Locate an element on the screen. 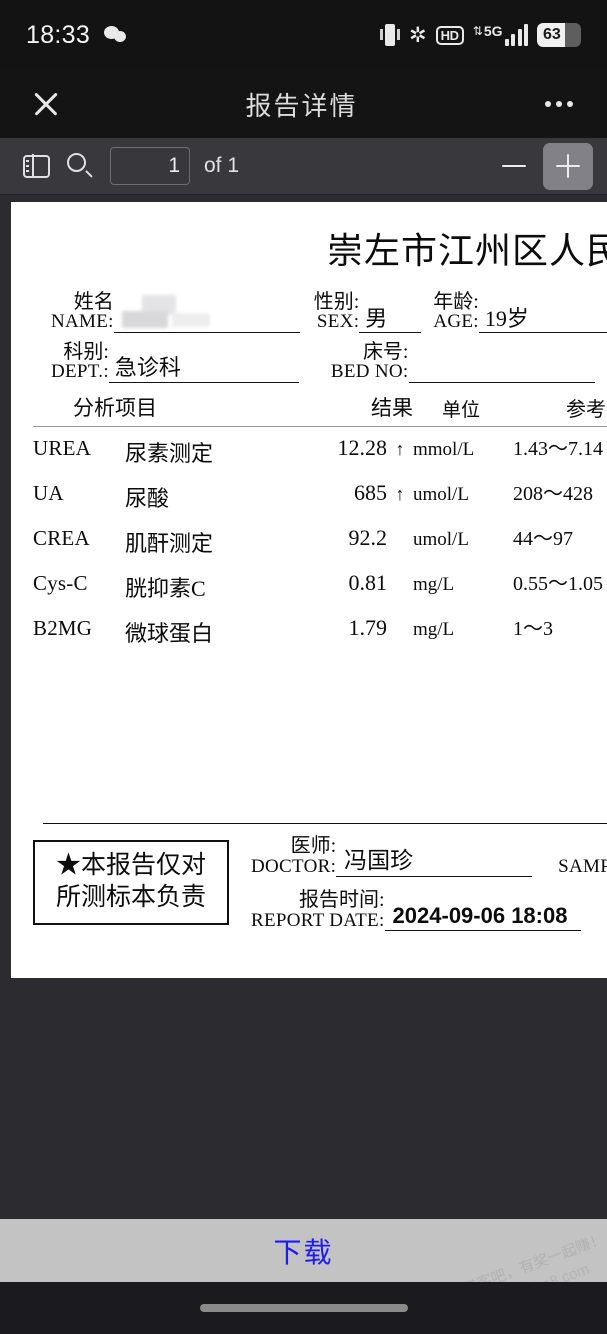 This screenshot has height=1334, width=607. field-report-date-label-cn: 报告时间: is located at coordinates (341, 900).